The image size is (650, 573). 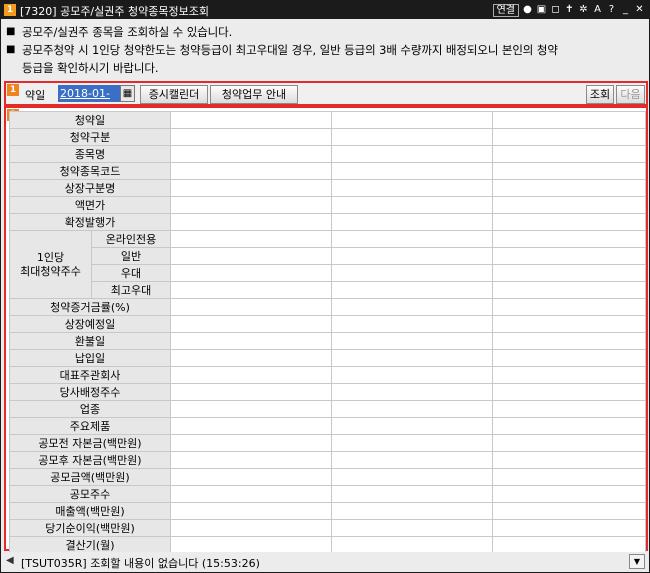 What do you see at coordinates (583, 10) in the screenshot?
I see `settings-icon: ✲` at bounding box center [583, 10].